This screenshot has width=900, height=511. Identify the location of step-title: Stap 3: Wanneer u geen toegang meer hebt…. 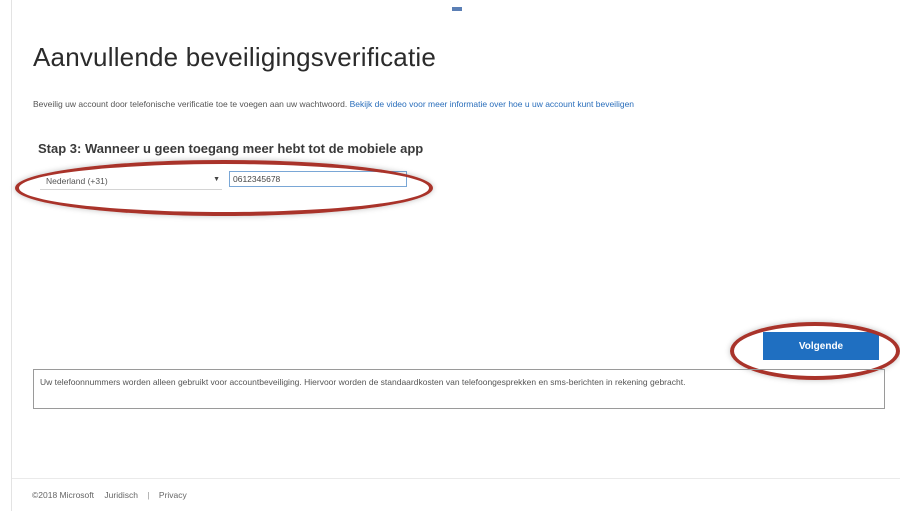
(231, 148).